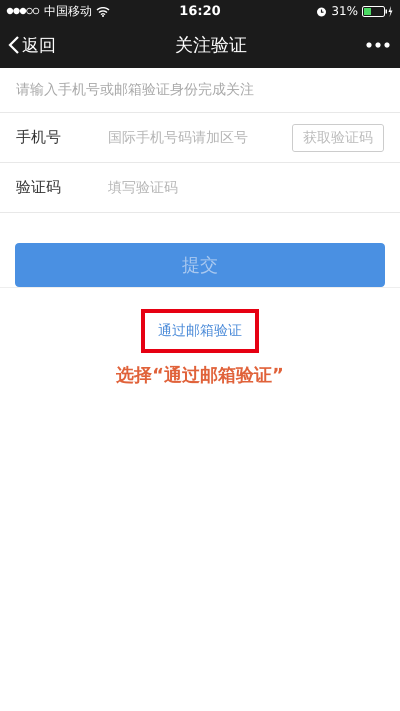  I want to click on signal-icon, so click(23, 11).